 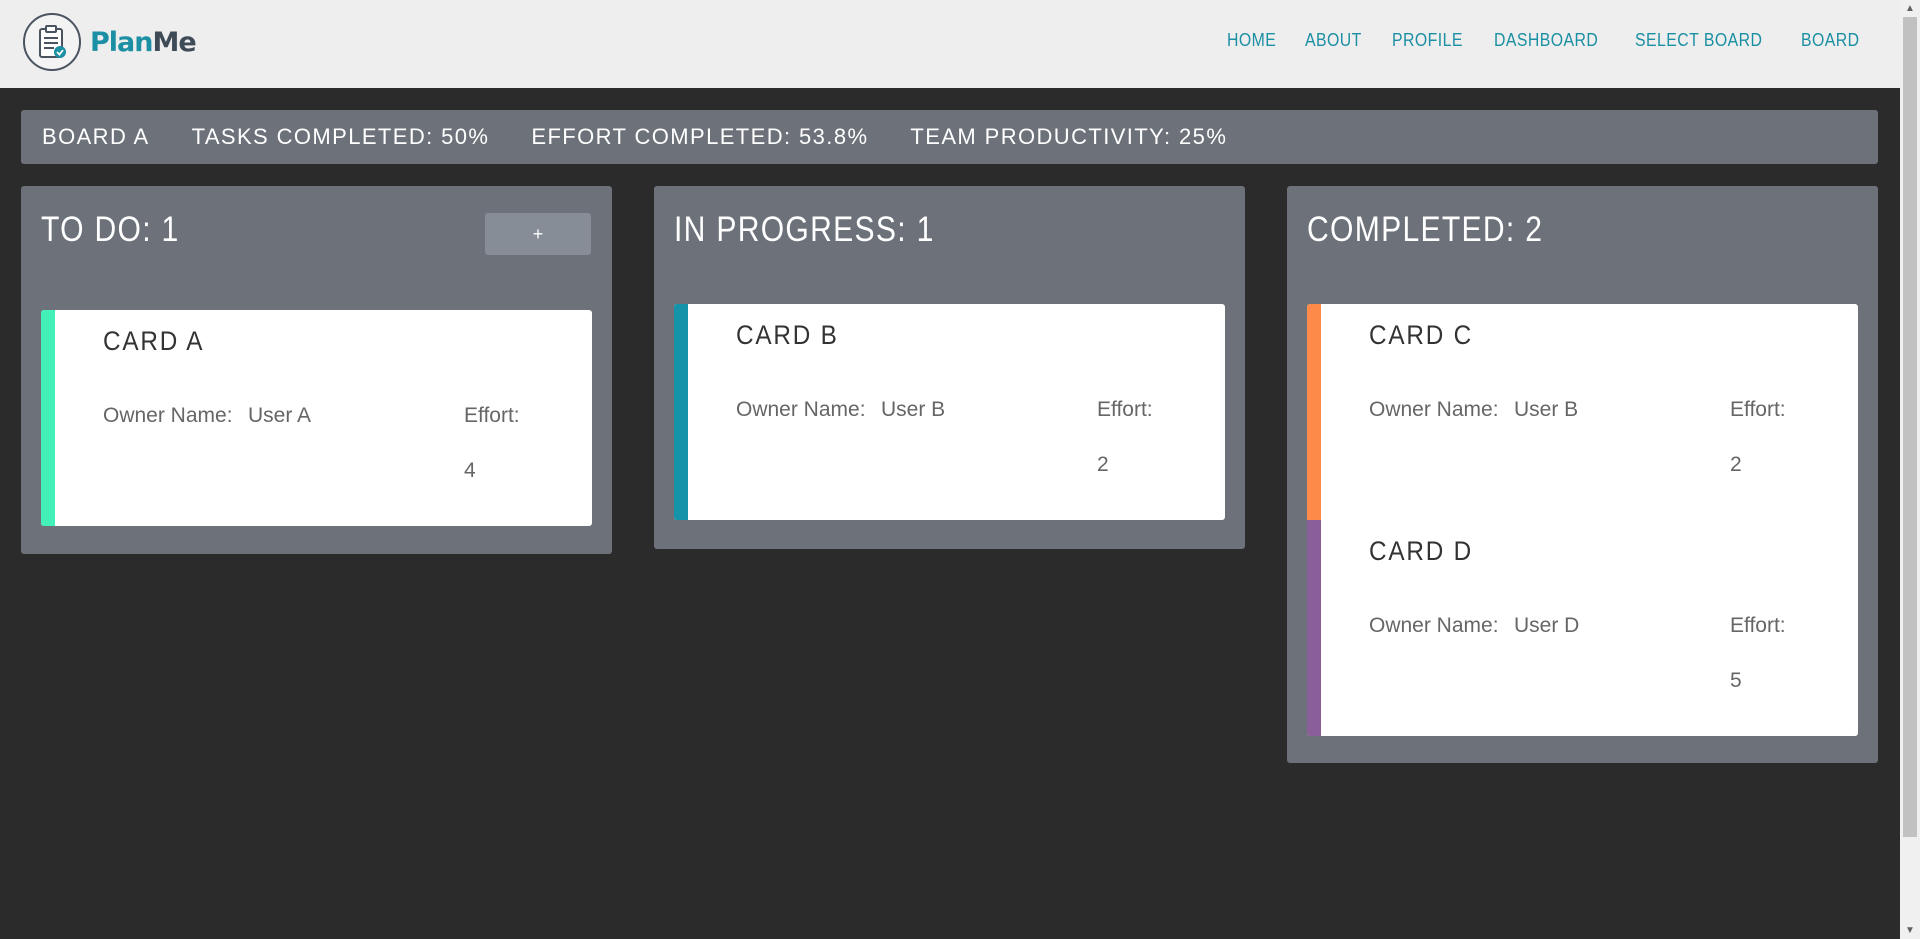 I want to click on card-title: CARD A, so click(x=154, y=341).